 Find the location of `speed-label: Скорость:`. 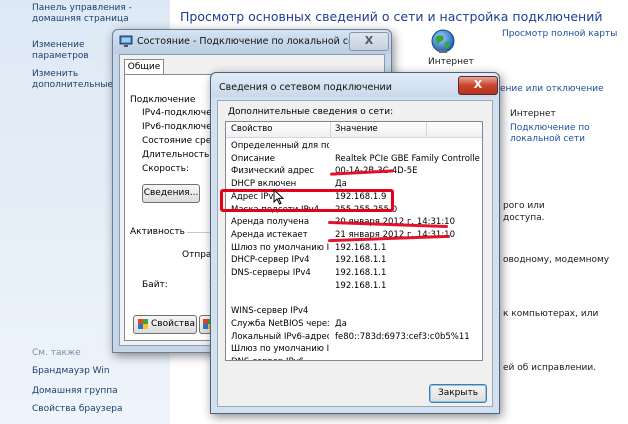

speed-label: Скорость: is located at coordinates (165, 169).